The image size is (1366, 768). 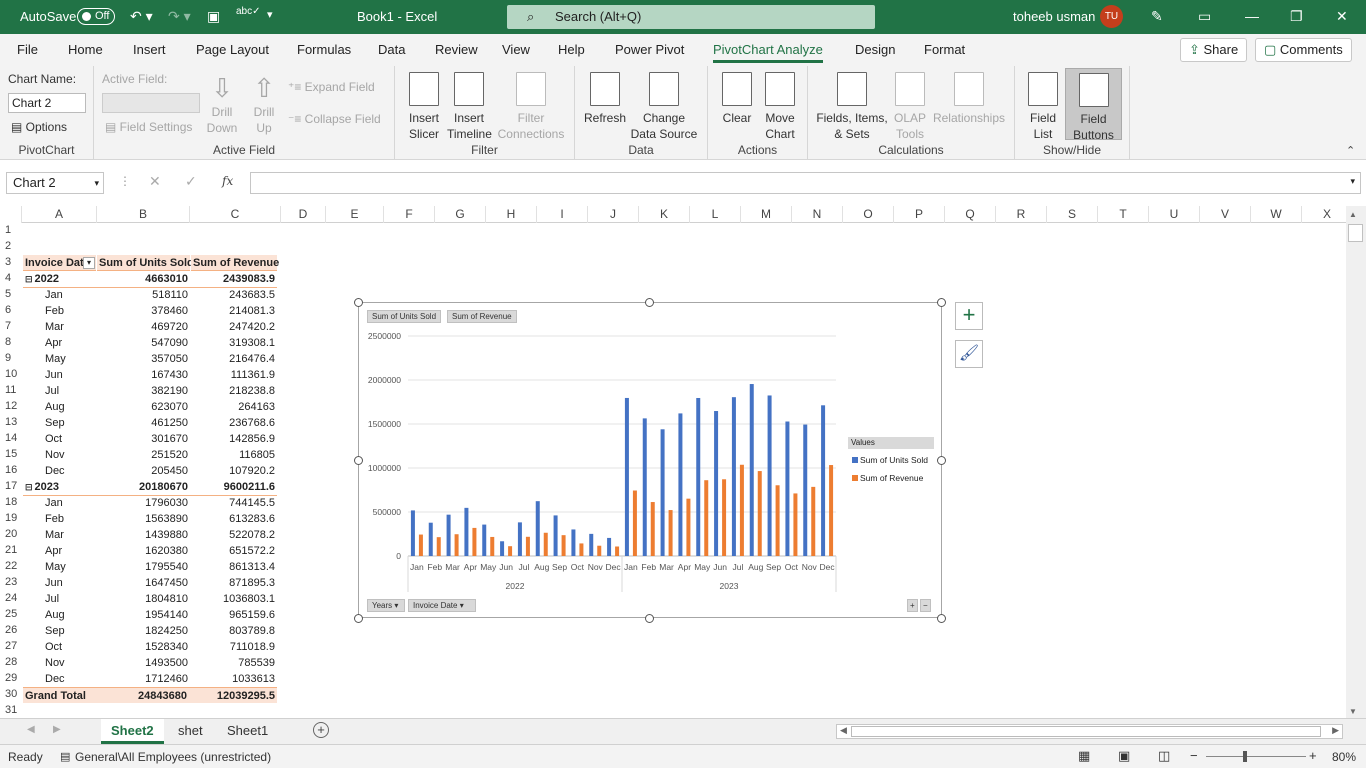 I want to click on units-cell: 461250, so click(x=142, y=423).